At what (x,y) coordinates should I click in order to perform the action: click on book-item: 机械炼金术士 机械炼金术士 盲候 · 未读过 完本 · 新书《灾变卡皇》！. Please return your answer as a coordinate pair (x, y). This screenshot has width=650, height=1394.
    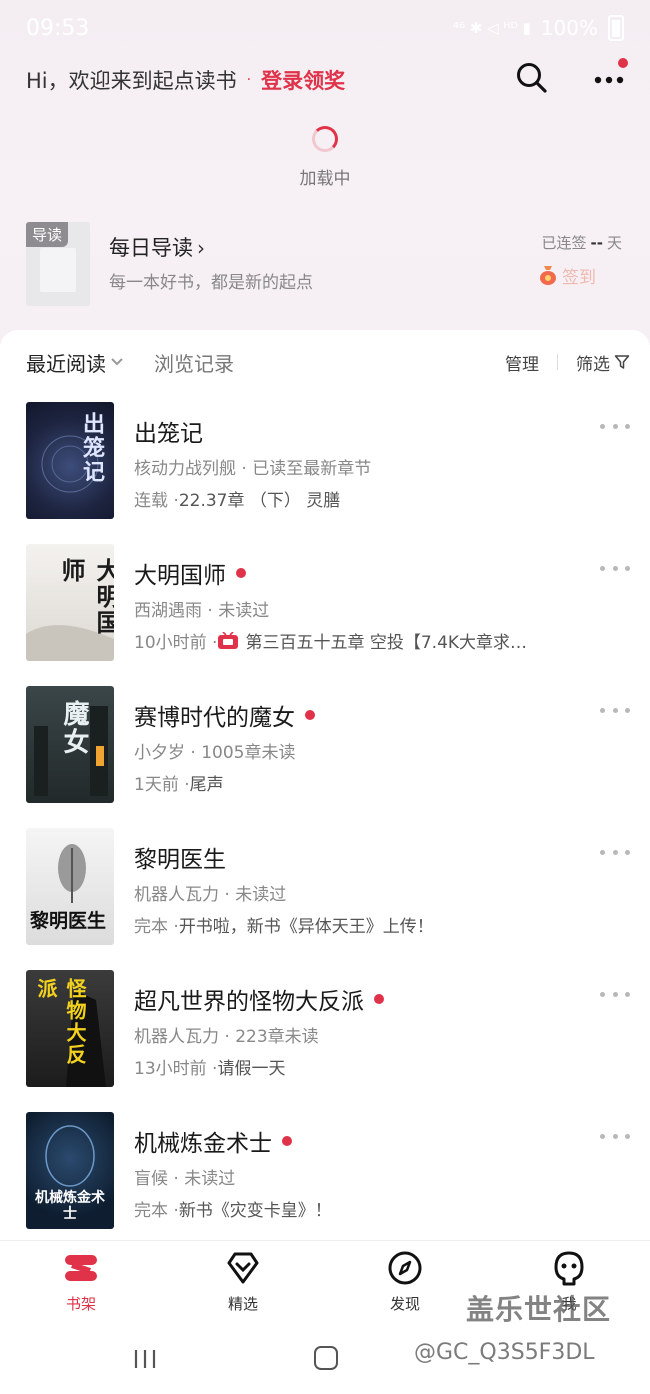
    Looking at the image, I should click on (328, 1171).